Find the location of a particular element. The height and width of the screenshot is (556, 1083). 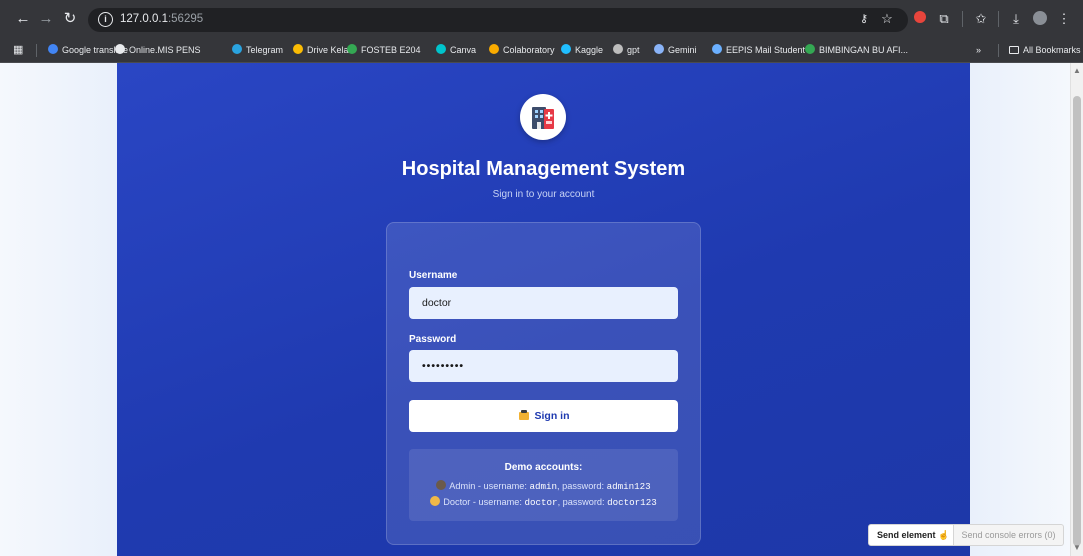

bookmark-item: Online.MIS PENS is located at coordinates (158, 50).